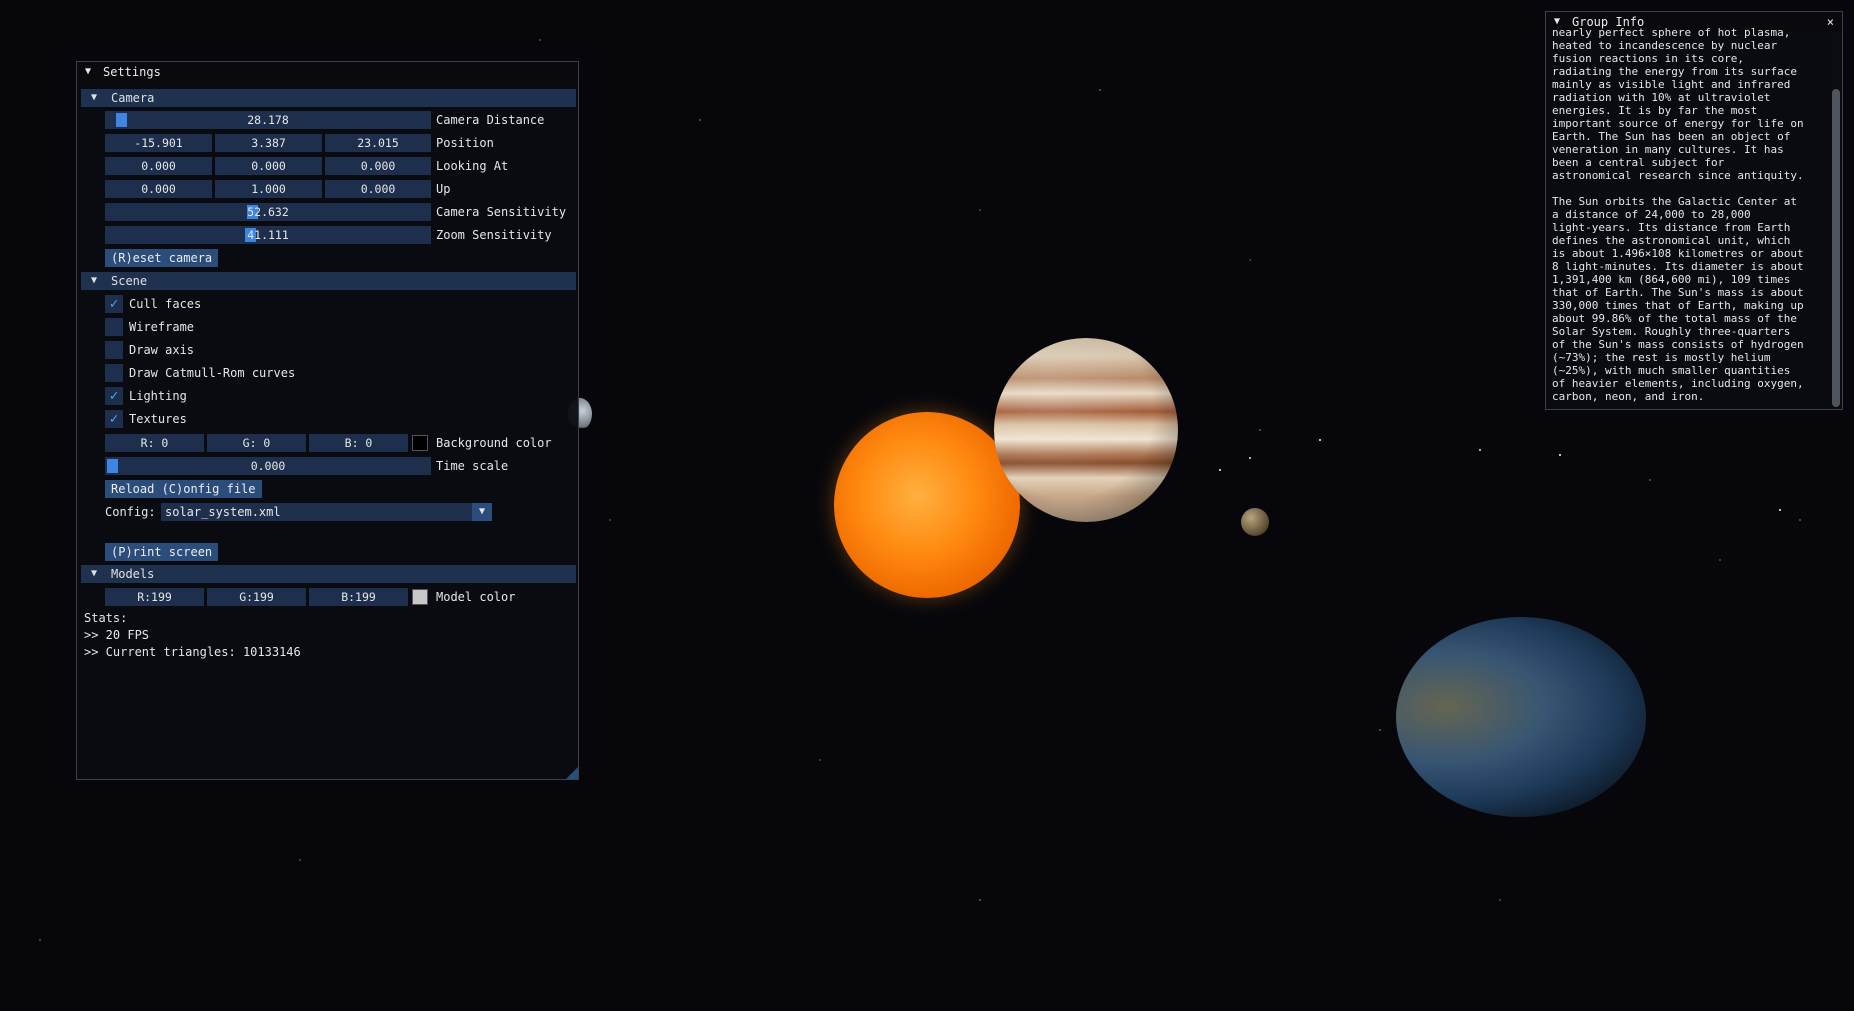 The image size is (1854, 1011). Describe the element at coordinates (154, 443) in the screenshot. I see `bg-color-r-input: R: 0` at that location.